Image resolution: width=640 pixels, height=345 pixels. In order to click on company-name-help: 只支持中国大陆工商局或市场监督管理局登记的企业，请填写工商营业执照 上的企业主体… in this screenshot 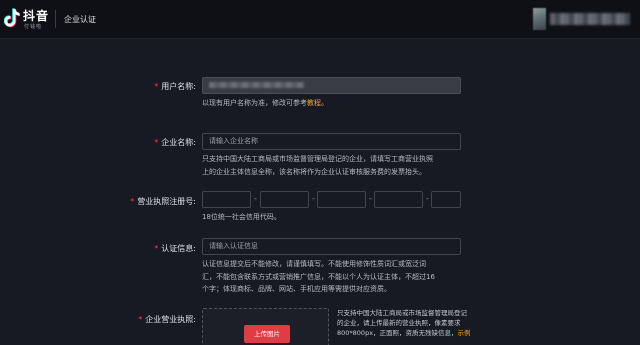, I will do `click(317, 165)`.